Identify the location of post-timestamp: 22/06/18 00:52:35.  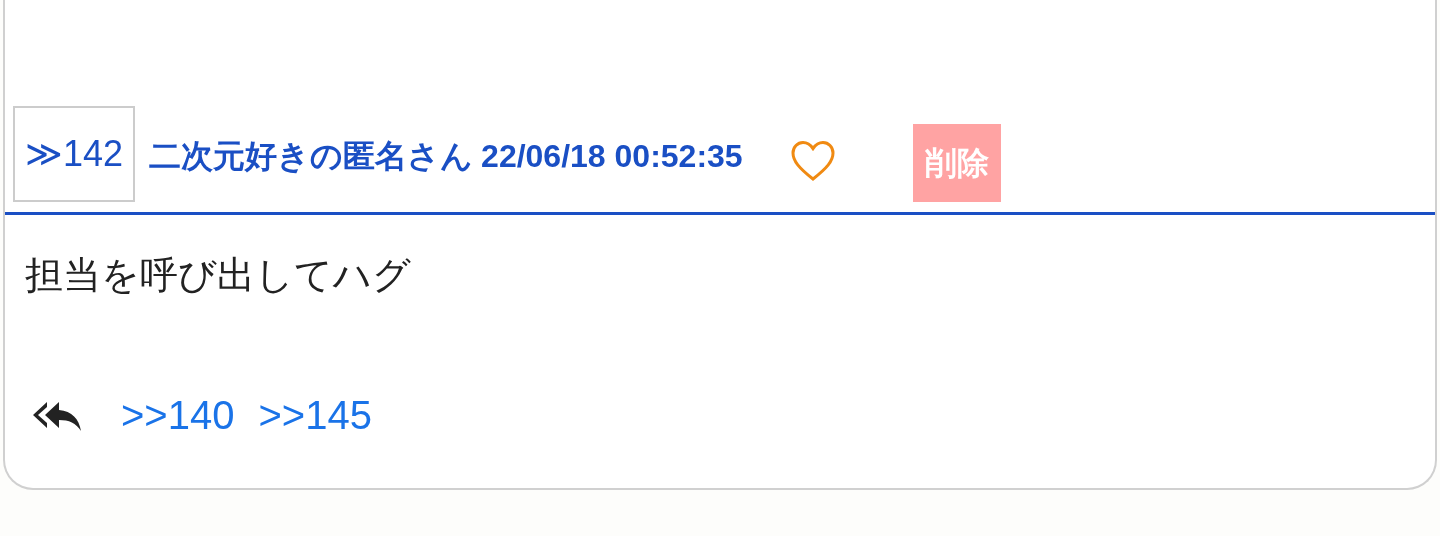
(612, 156).